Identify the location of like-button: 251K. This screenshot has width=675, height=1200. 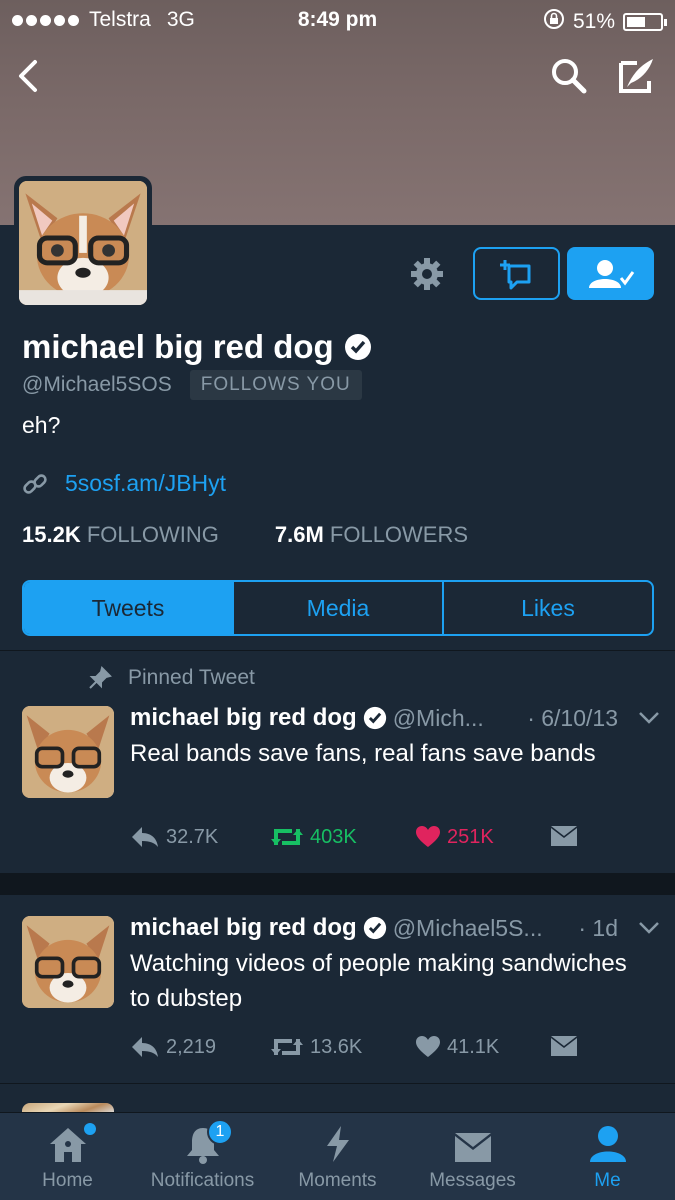
(482, 837).